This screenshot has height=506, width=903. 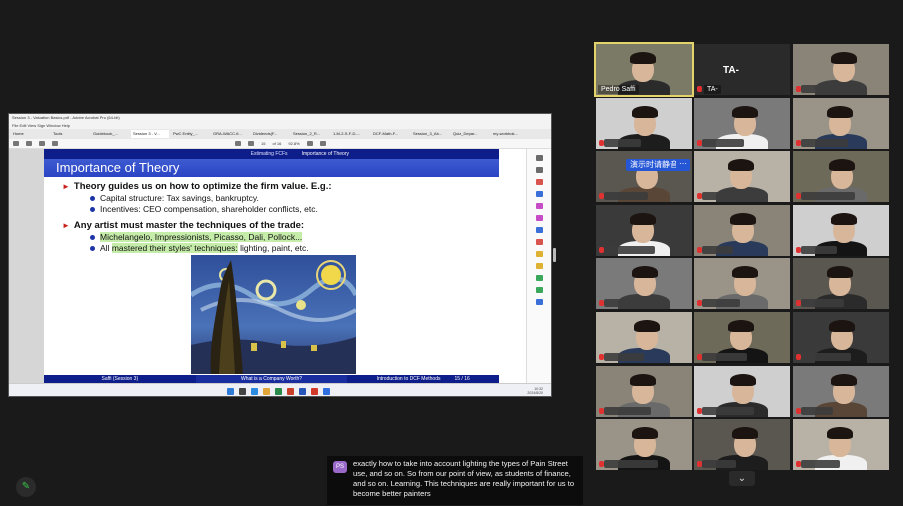 I want to click on active-speaker-tile: Pedro Saffi, so click(x=644, y=69).